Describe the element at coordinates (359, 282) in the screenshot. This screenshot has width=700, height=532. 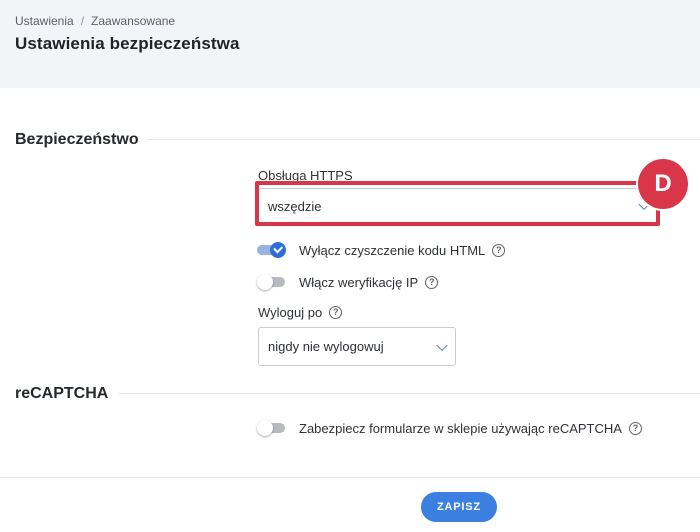
I see `ip-verification-label: Włącz weryfikację IP` at that location.